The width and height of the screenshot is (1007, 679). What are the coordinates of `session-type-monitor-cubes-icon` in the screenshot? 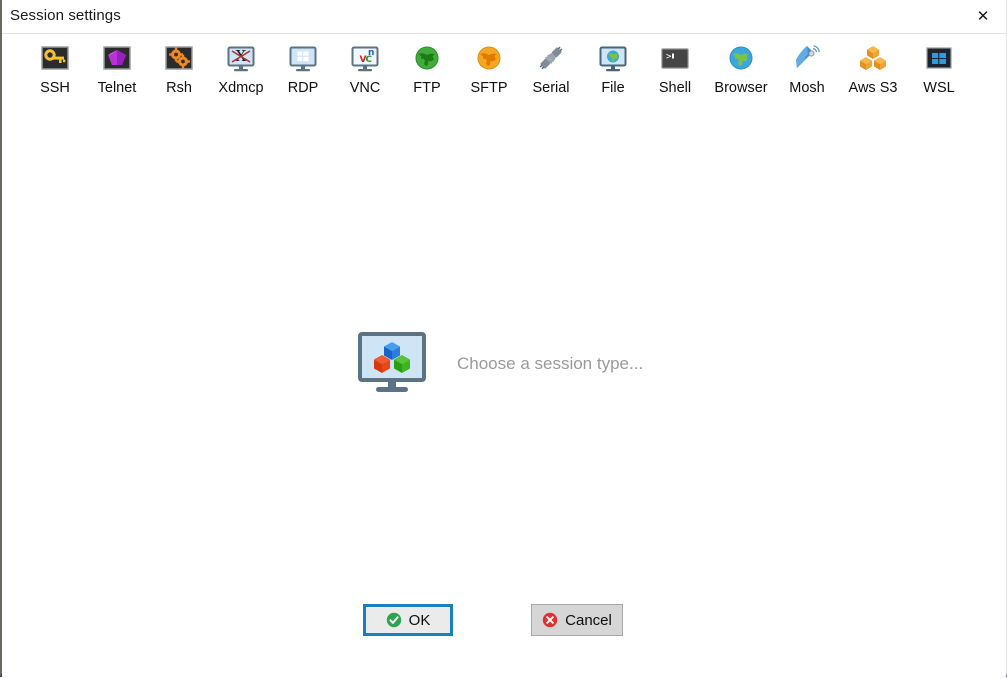 It's located at (392, 364).